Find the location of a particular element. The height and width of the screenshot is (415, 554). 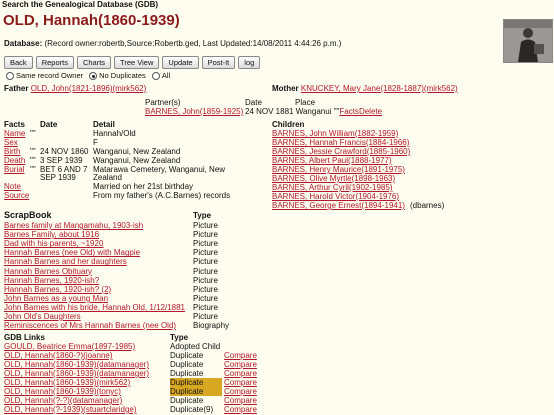

fact-name-link: Note is located at coordinates (12, 186).